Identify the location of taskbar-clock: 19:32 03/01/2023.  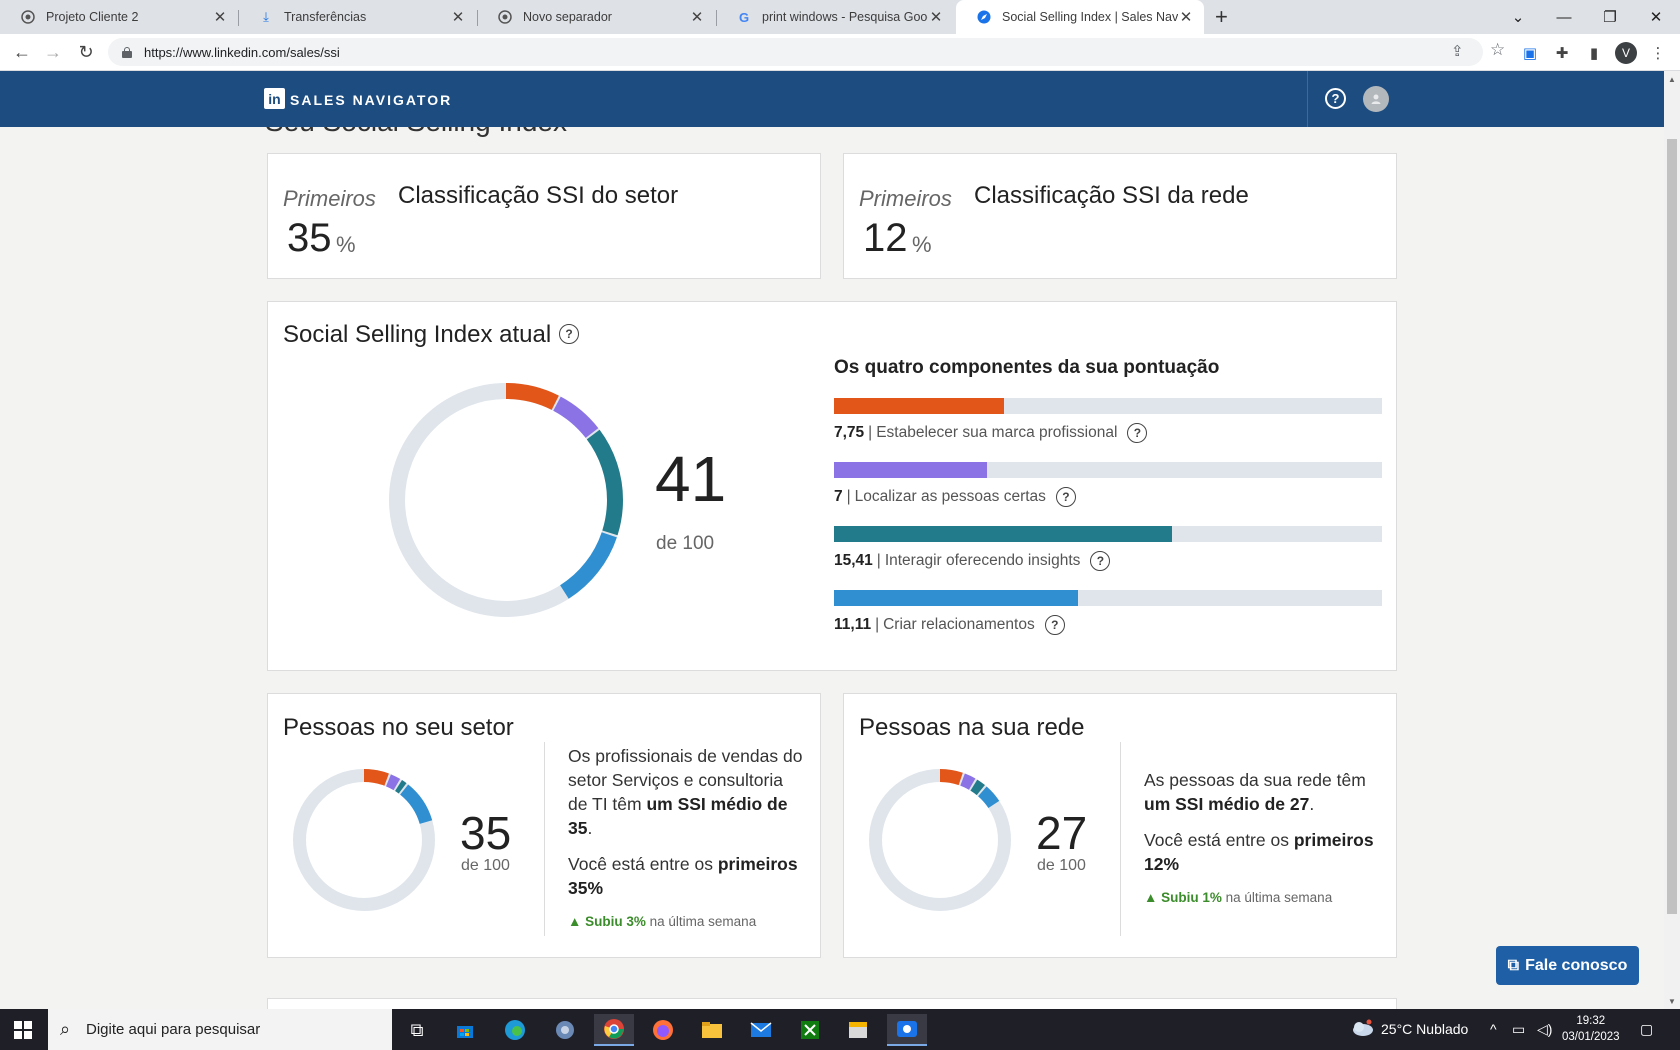
(1591, 1029).